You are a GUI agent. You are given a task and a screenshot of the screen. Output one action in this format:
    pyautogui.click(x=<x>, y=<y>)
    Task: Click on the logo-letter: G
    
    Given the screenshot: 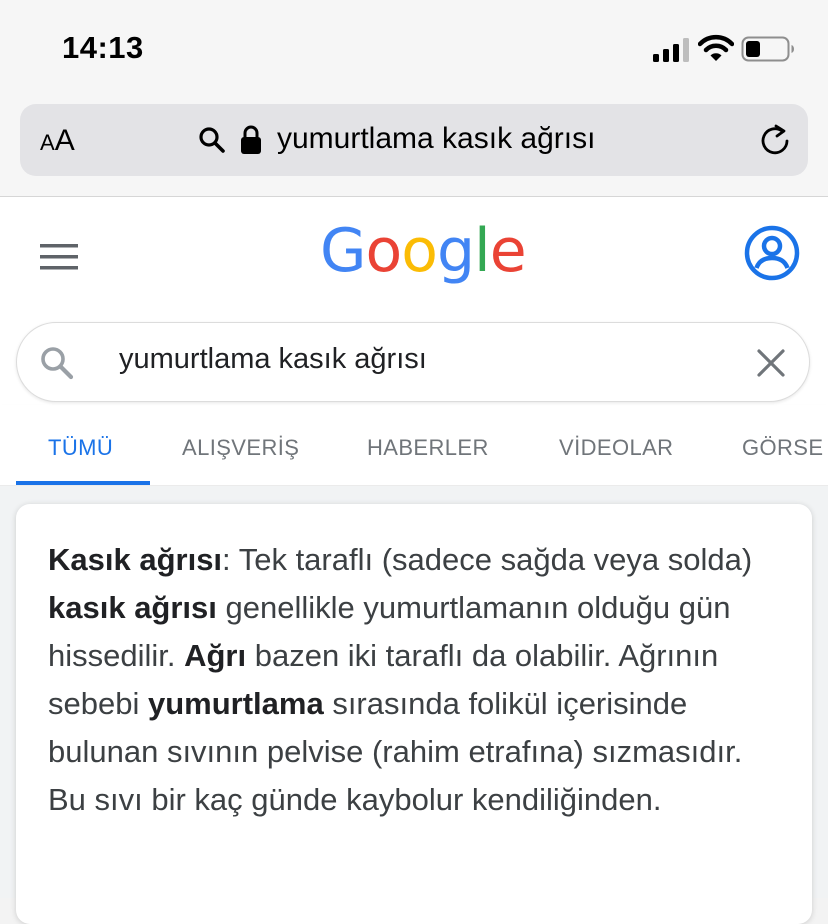 What is the action you would take?
    pyautogui.click(x=343, y=251)
    